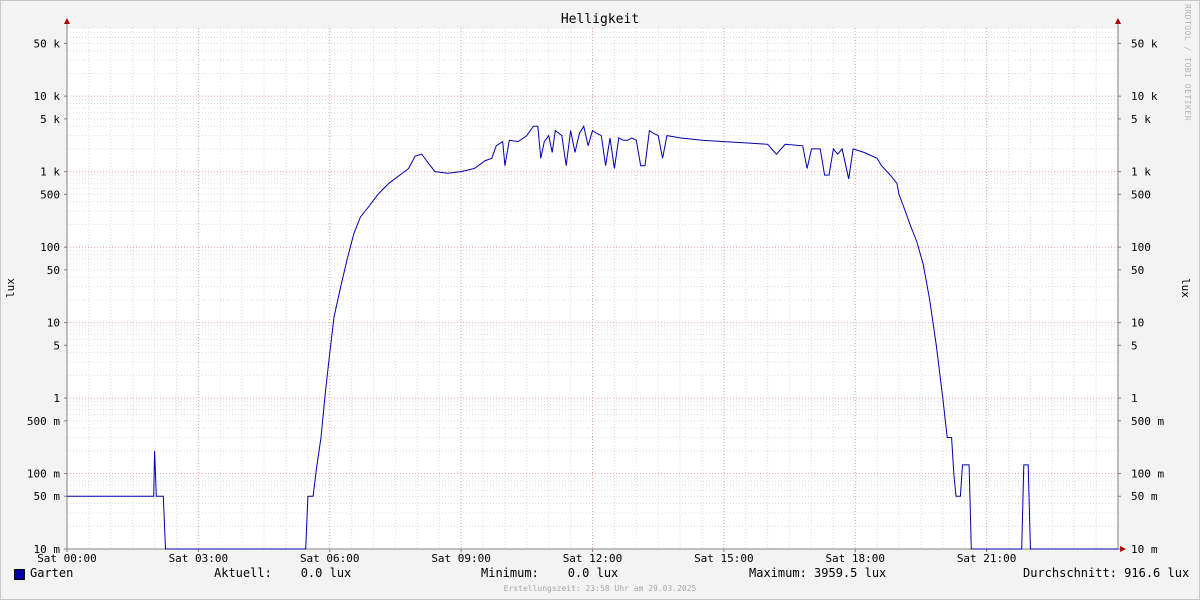 This screenshot has height=600, width=1200. I want to click on x-tick-label: Sat 18:00, so click(855, 558).